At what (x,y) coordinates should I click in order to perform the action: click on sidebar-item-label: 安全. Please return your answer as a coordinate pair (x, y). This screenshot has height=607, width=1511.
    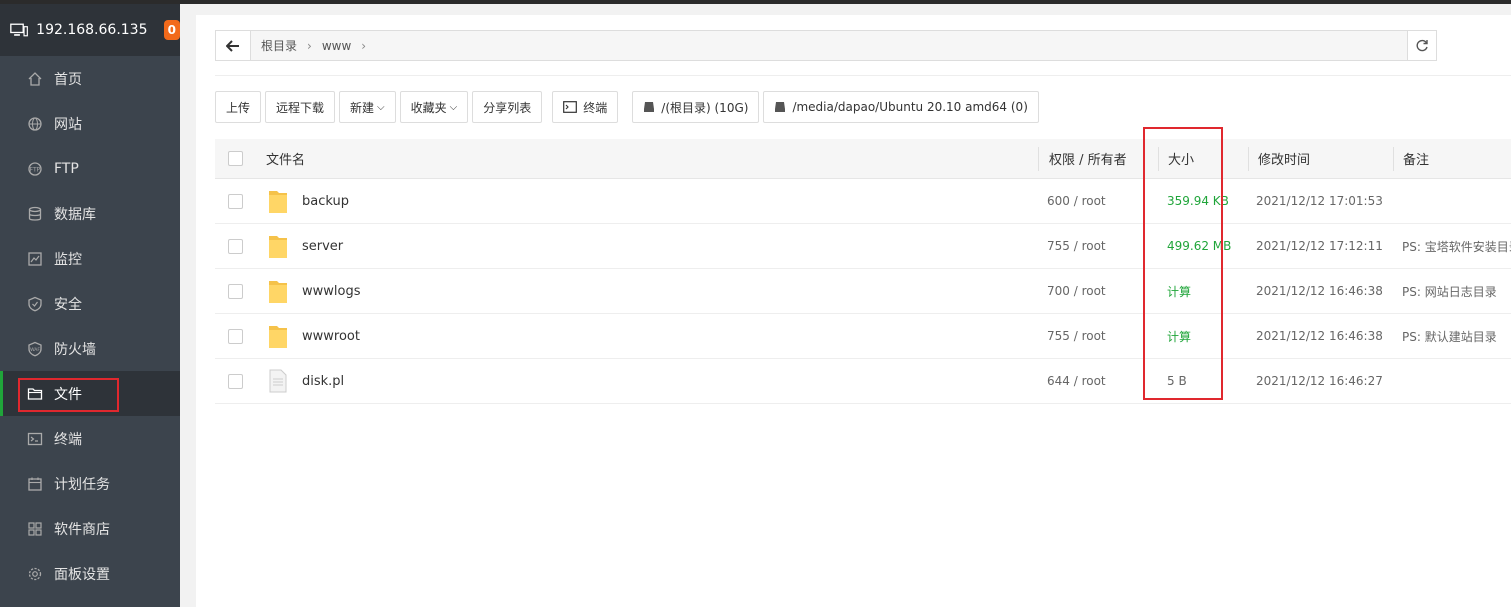
    Looking at the image, I should click on (68, 304).